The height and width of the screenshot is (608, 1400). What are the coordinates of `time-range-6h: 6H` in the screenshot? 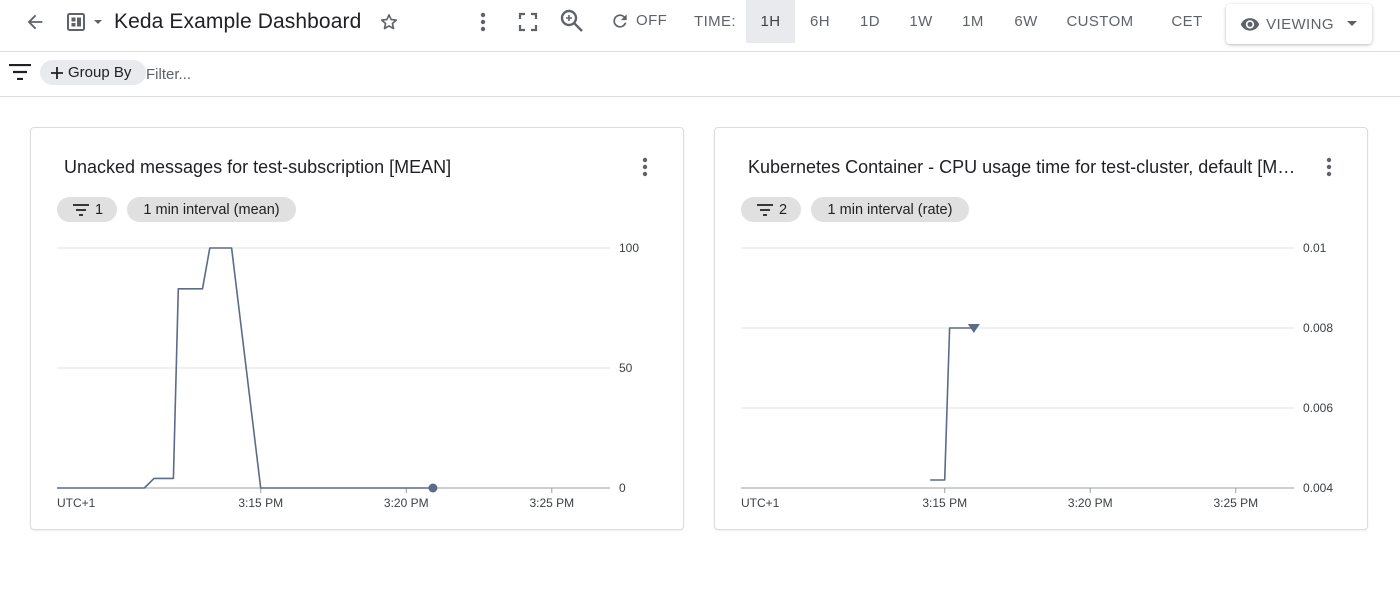 It's located at (820, 21).